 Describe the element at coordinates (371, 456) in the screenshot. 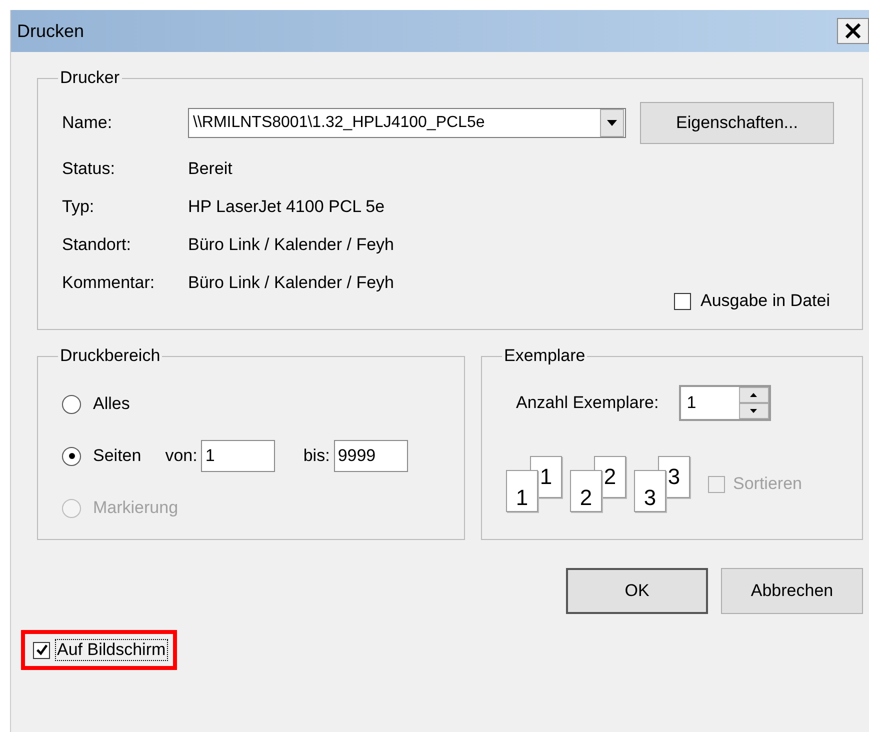

I see `to-field: 9999` at that location.